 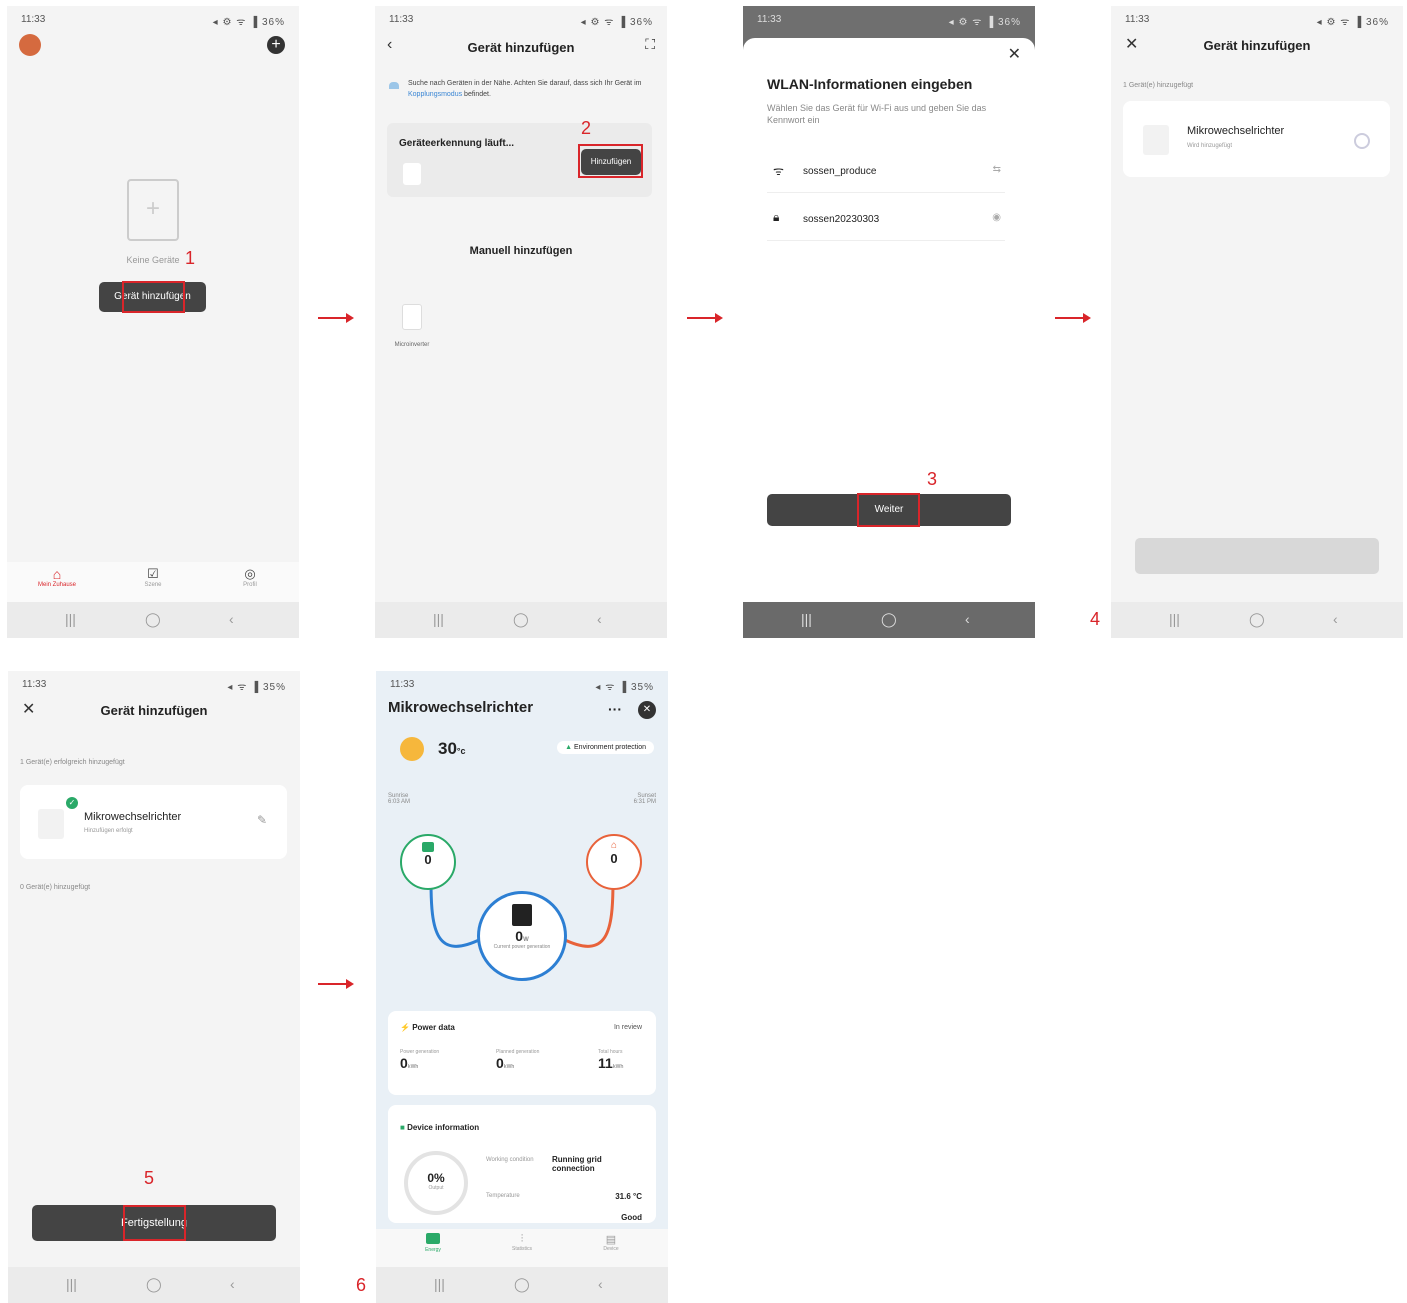 What do you see at coordinates (886, 174) in the screenshot?
I see `ssid-row: ᯤ sossen_produce ⇆` at bounding box center [886, 174].